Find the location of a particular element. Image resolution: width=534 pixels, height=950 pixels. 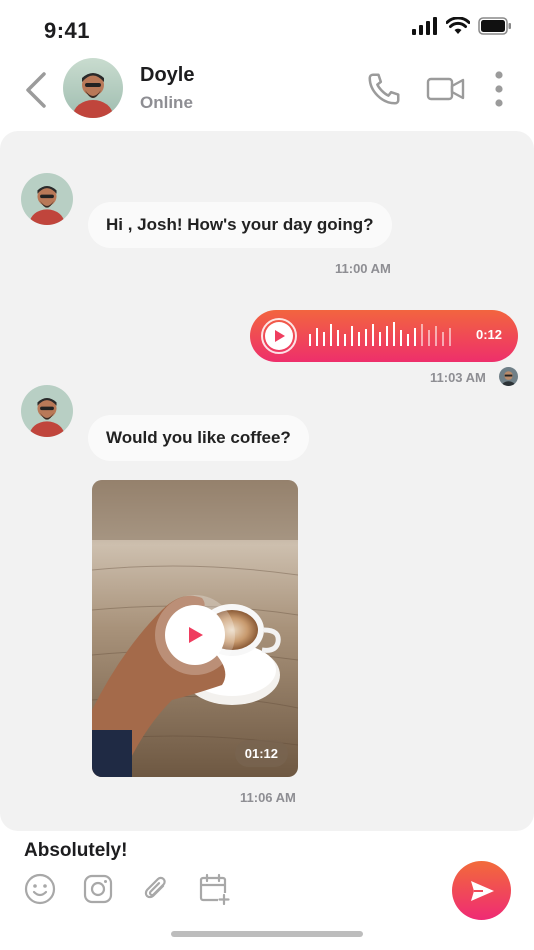

status-bar: 9:41 is located at coordinates (267, 25).